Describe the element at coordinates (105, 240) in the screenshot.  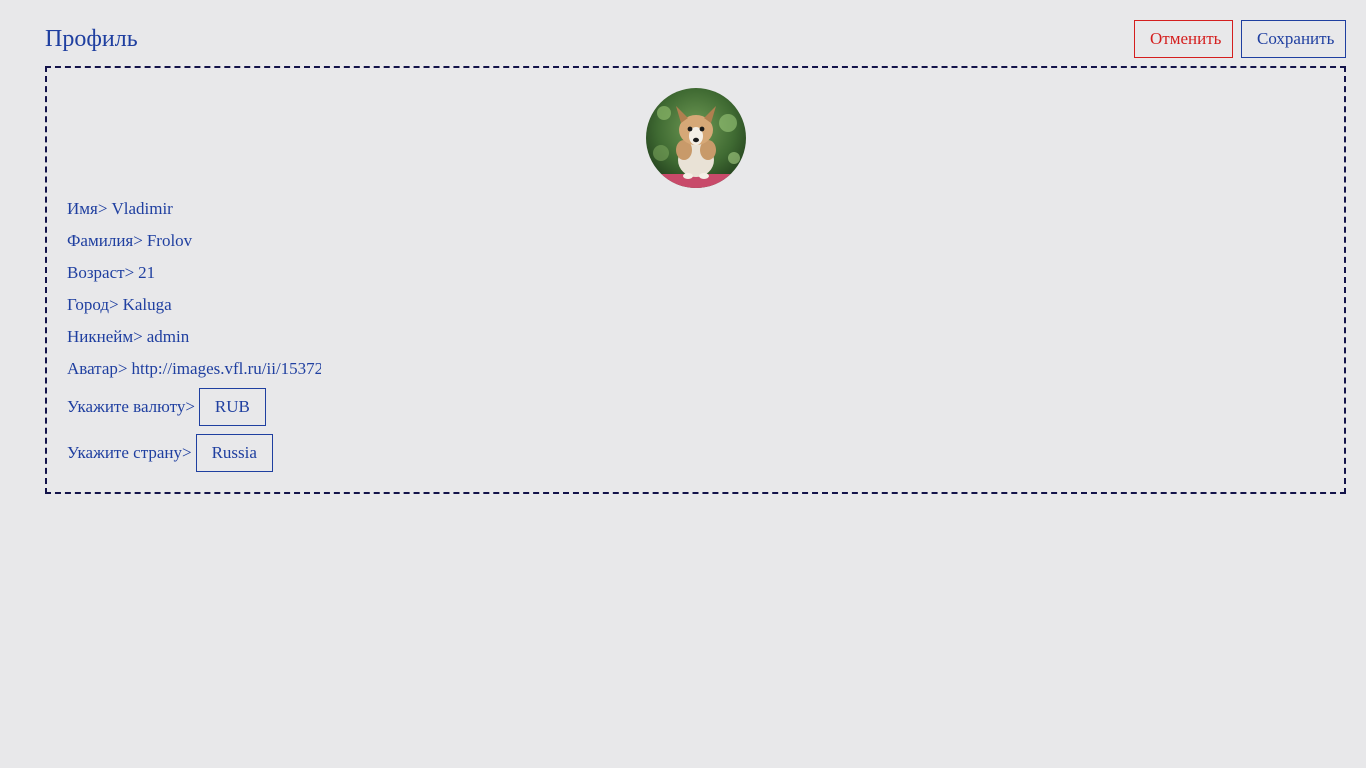
I see `field-label: Фамилия>` at that location.